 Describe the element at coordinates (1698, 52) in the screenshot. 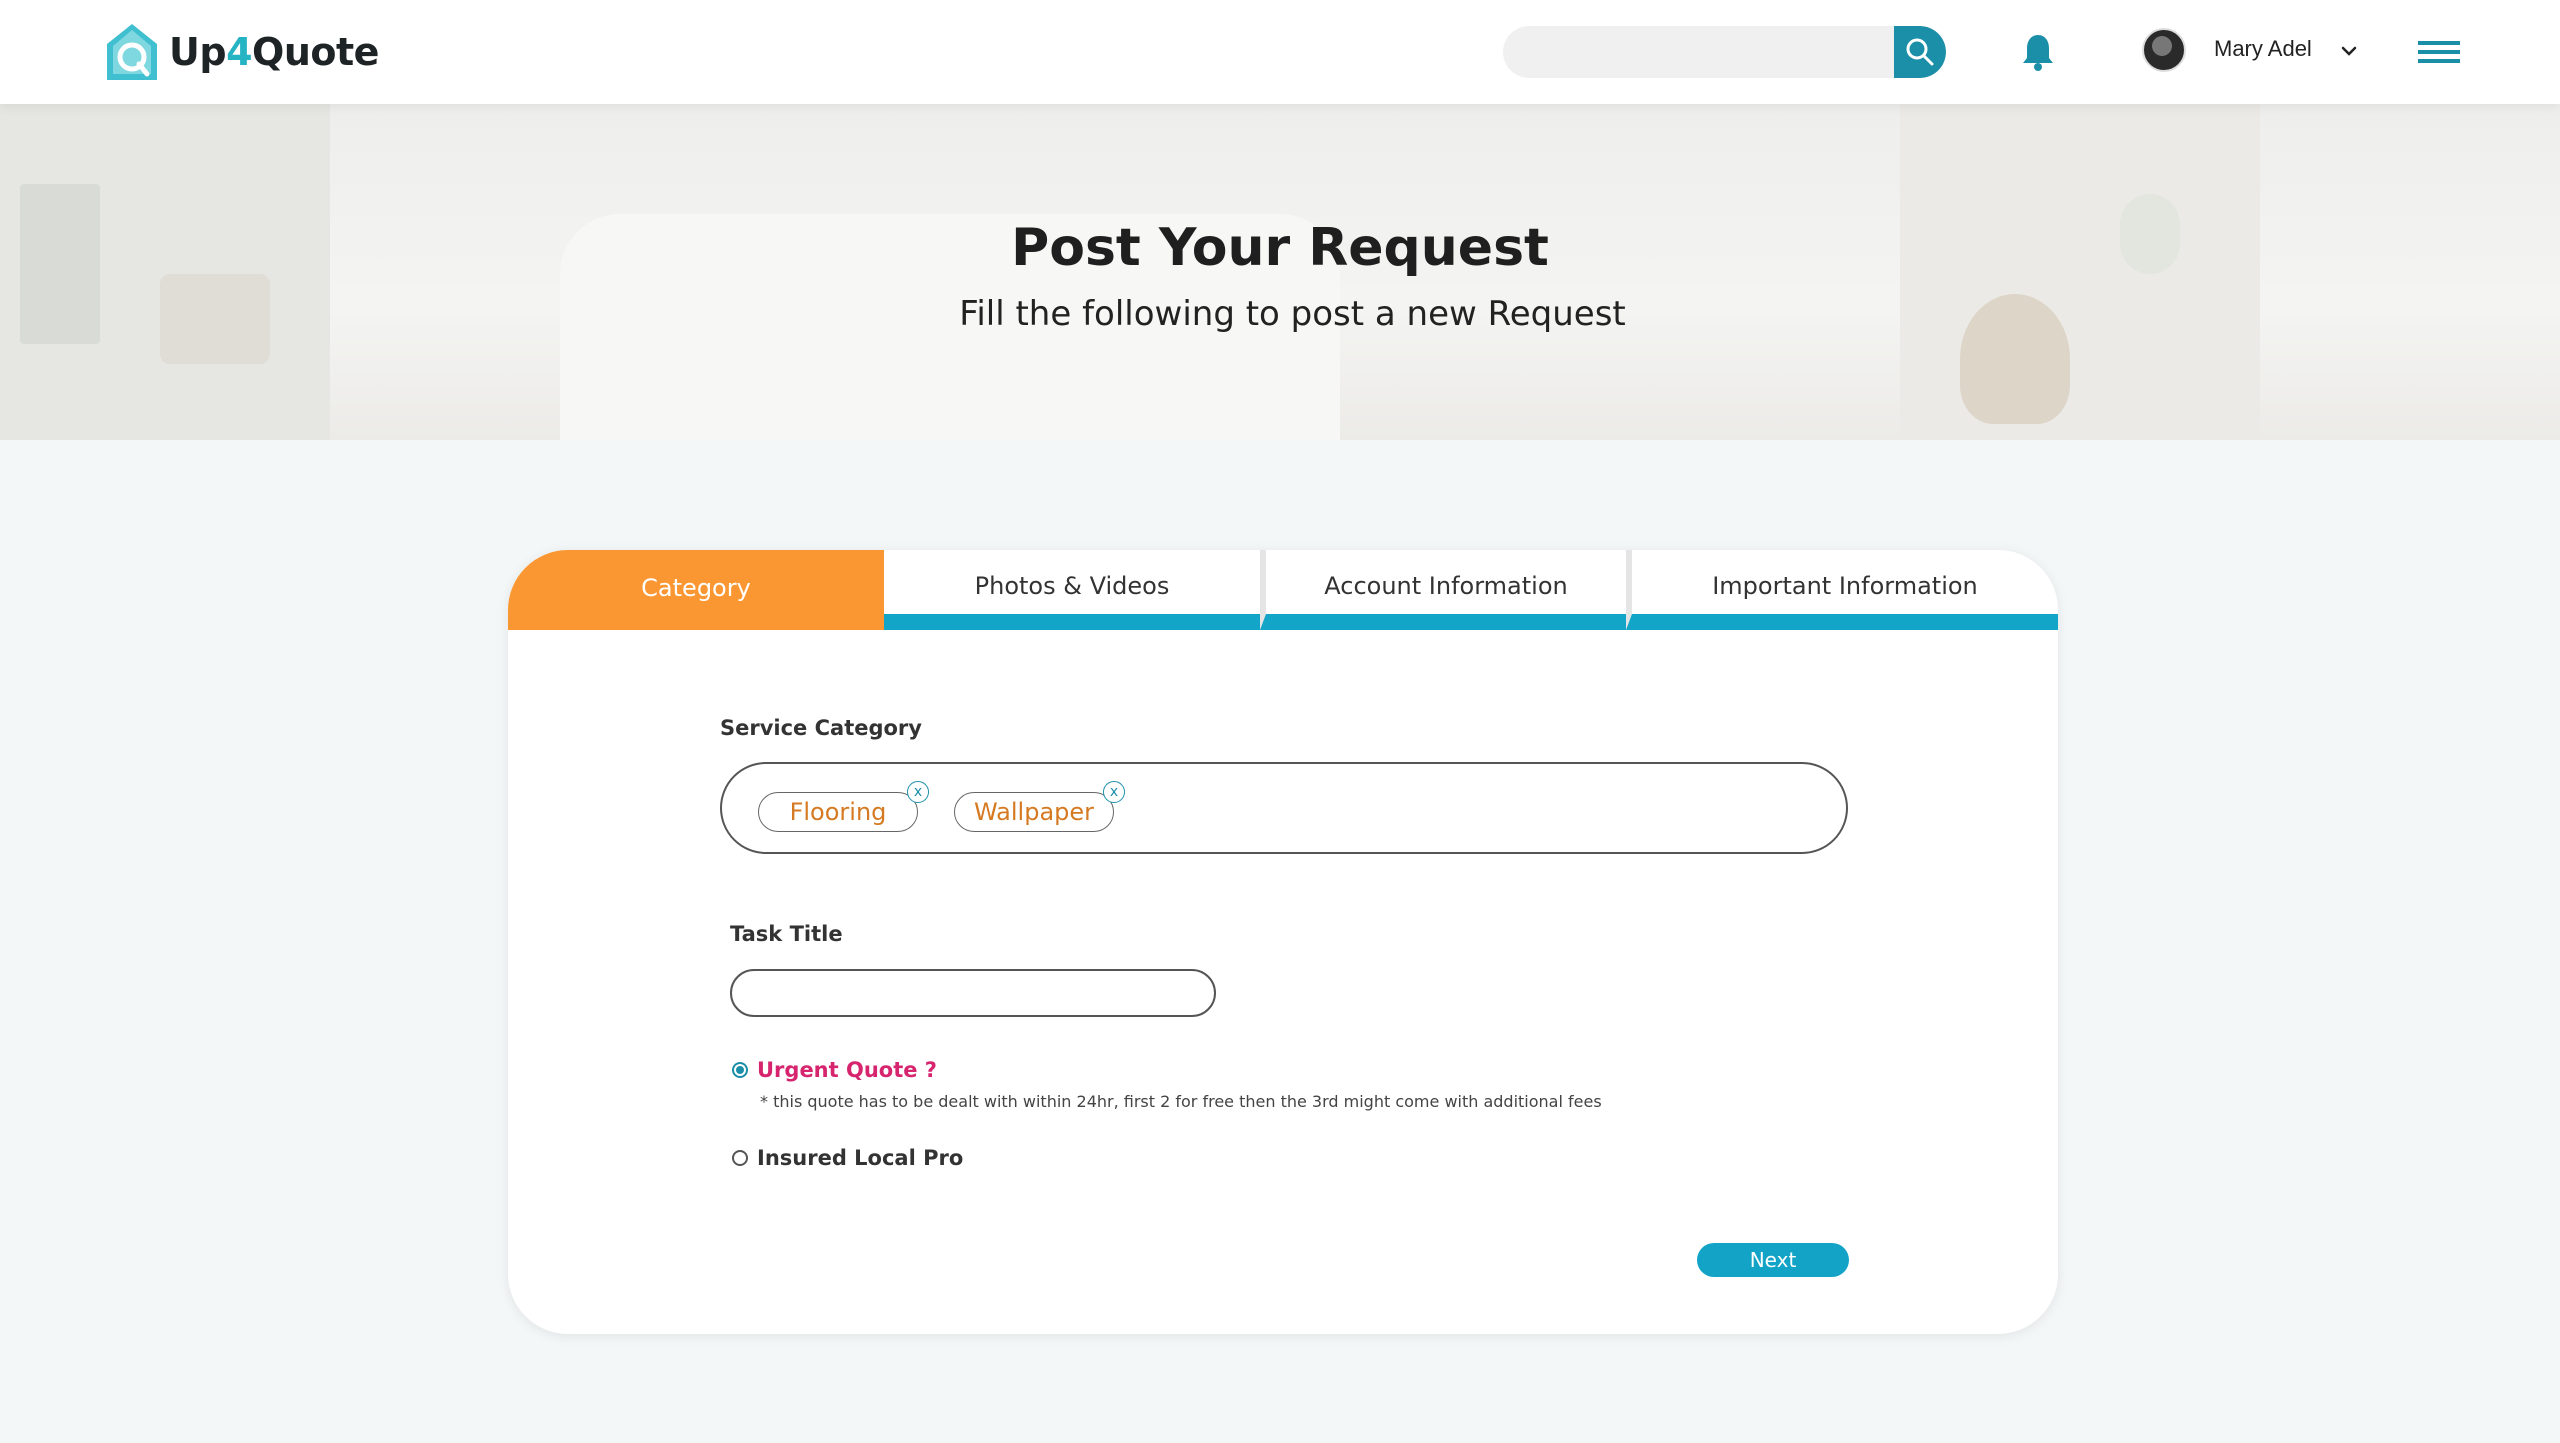

I see `search-input` at that location.